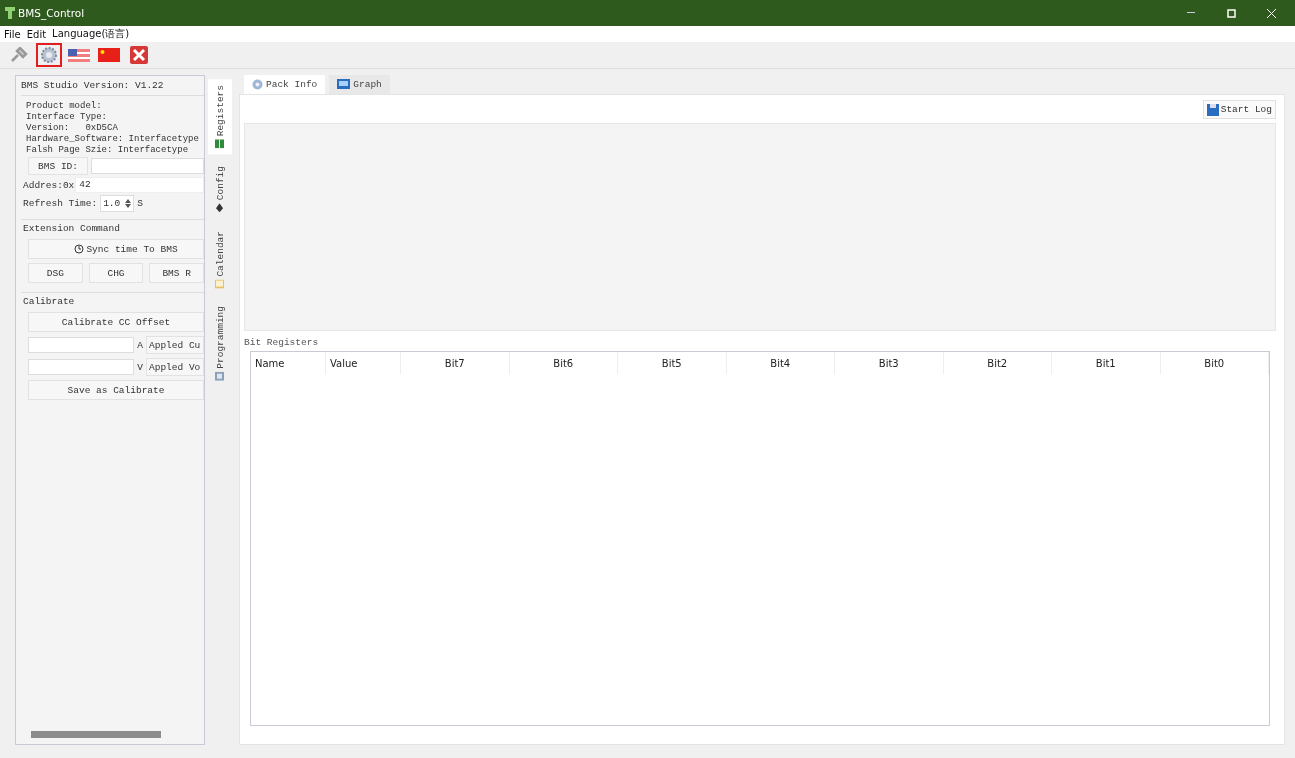  I want to click on column-header: Value, so click(363, 363).